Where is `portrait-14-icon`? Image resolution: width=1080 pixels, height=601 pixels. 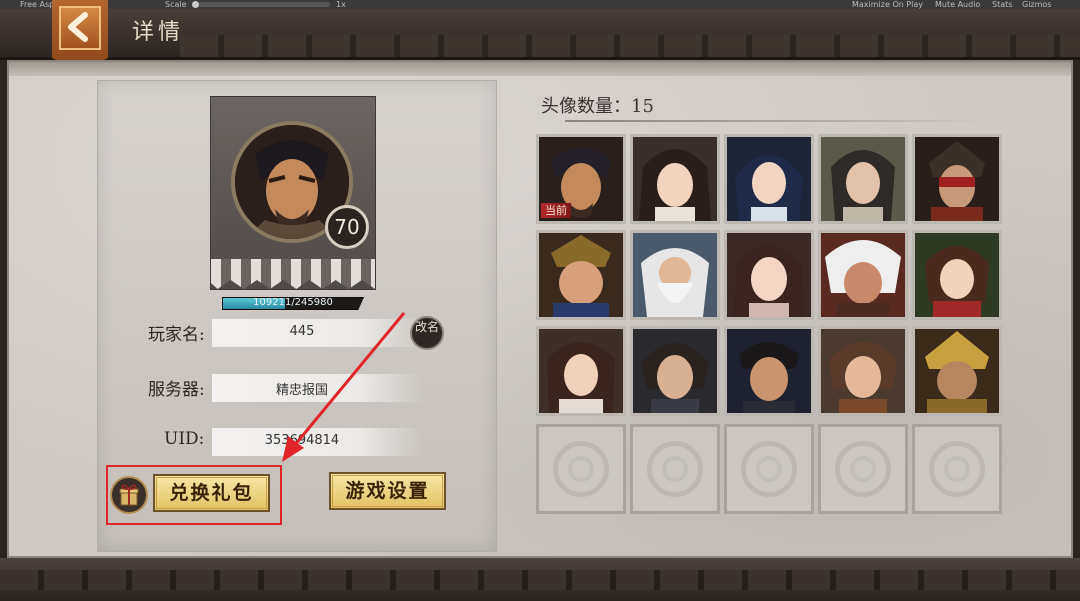
portrait-14-icon is located at coordinates (863, 371).